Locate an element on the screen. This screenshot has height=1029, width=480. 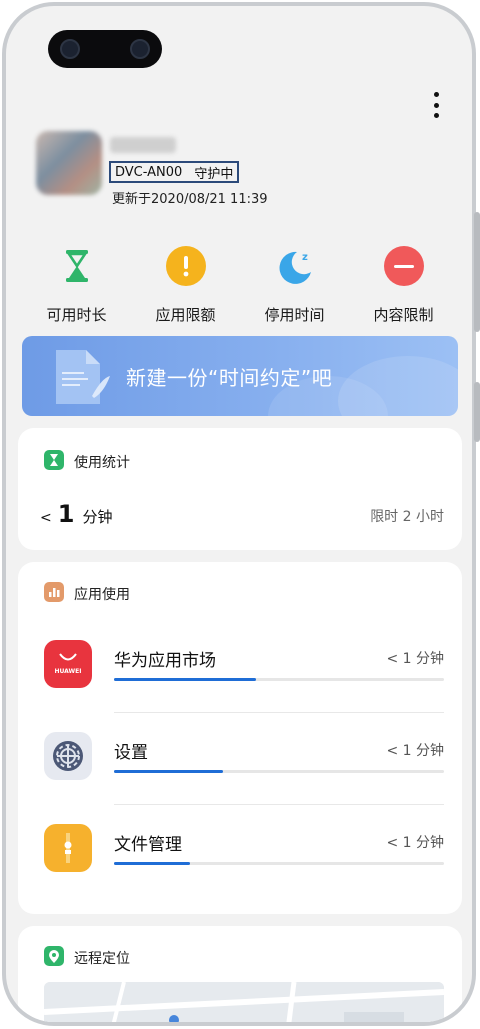
card-title: 远程定位 is located at coordinates (102, 959).